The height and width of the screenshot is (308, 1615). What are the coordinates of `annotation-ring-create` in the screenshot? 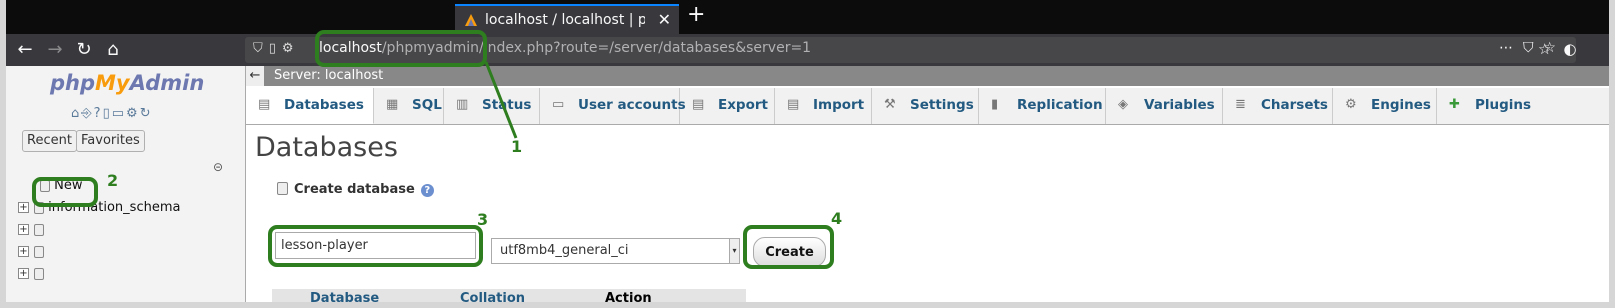 It's located at (788, 247).